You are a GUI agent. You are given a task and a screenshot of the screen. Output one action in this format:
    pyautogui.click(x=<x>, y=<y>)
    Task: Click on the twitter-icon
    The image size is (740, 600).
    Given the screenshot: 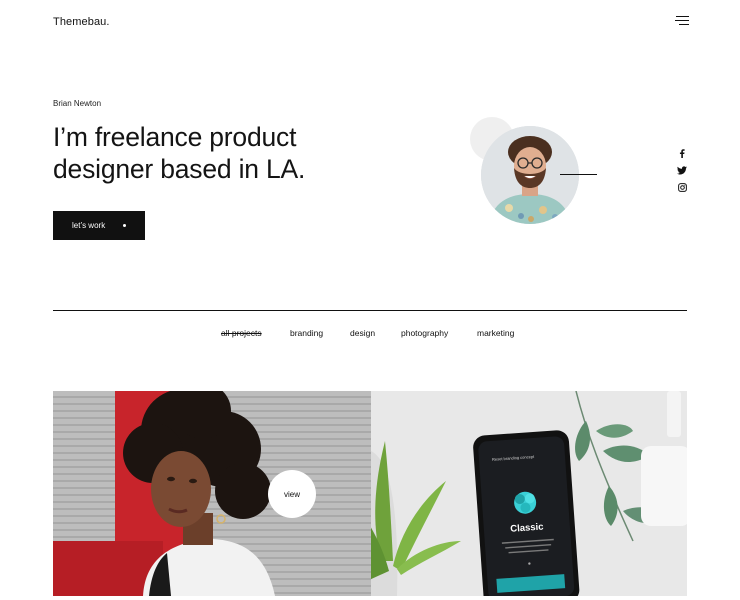 What is the action you would take?
    pyautogui.click(x=682, y=170)
    